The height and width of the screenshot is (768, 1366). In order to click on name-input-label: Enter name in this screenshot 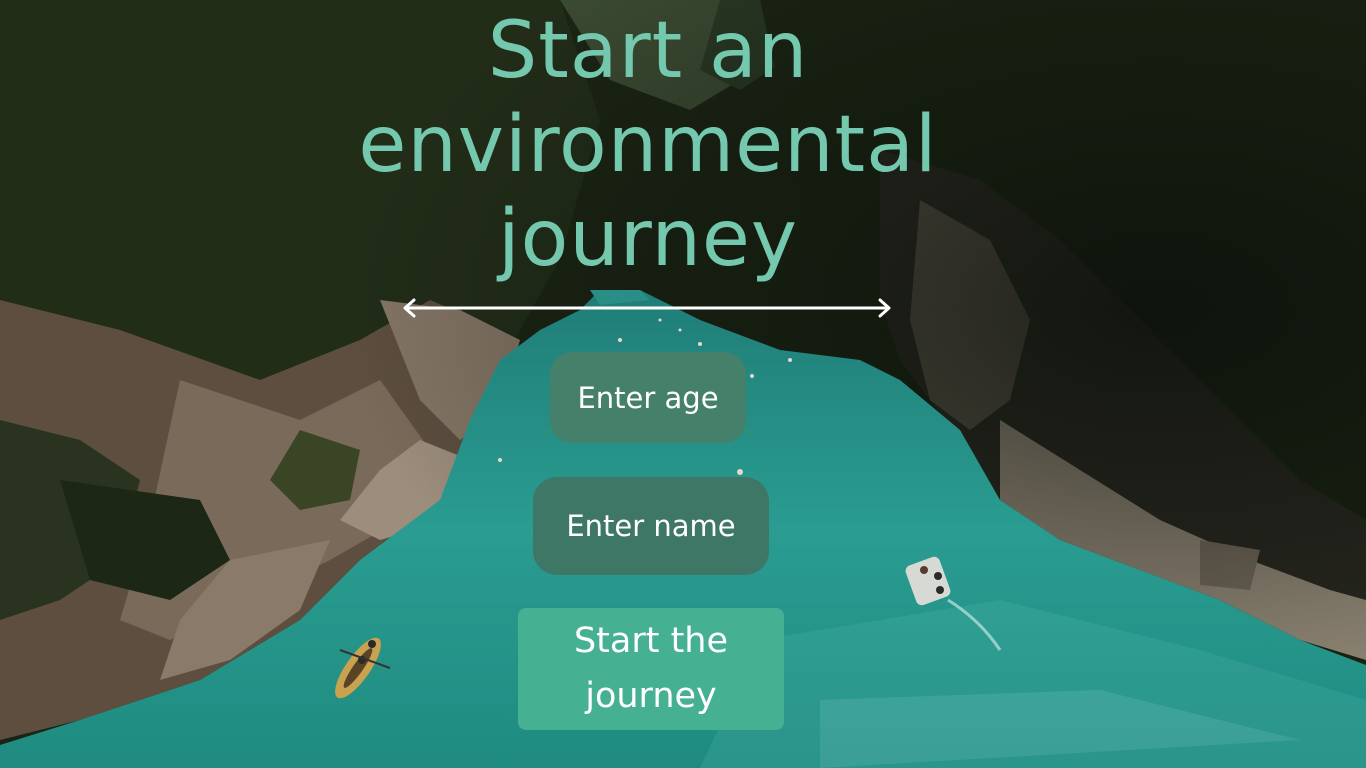, I will do `click(651, 526)`.